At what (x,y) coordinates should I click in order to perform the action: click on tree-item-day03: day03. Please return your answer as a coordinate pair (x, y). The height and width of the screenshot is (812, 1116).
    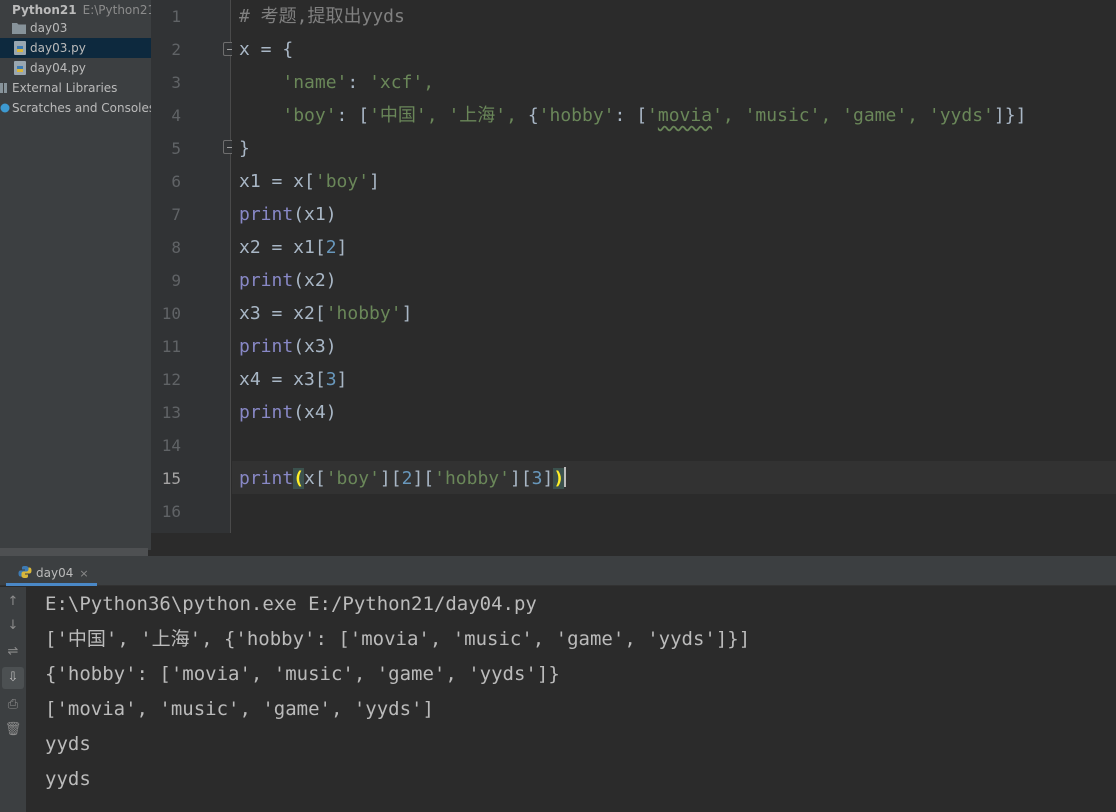
    Looking at the image, I should click on (75, 28).